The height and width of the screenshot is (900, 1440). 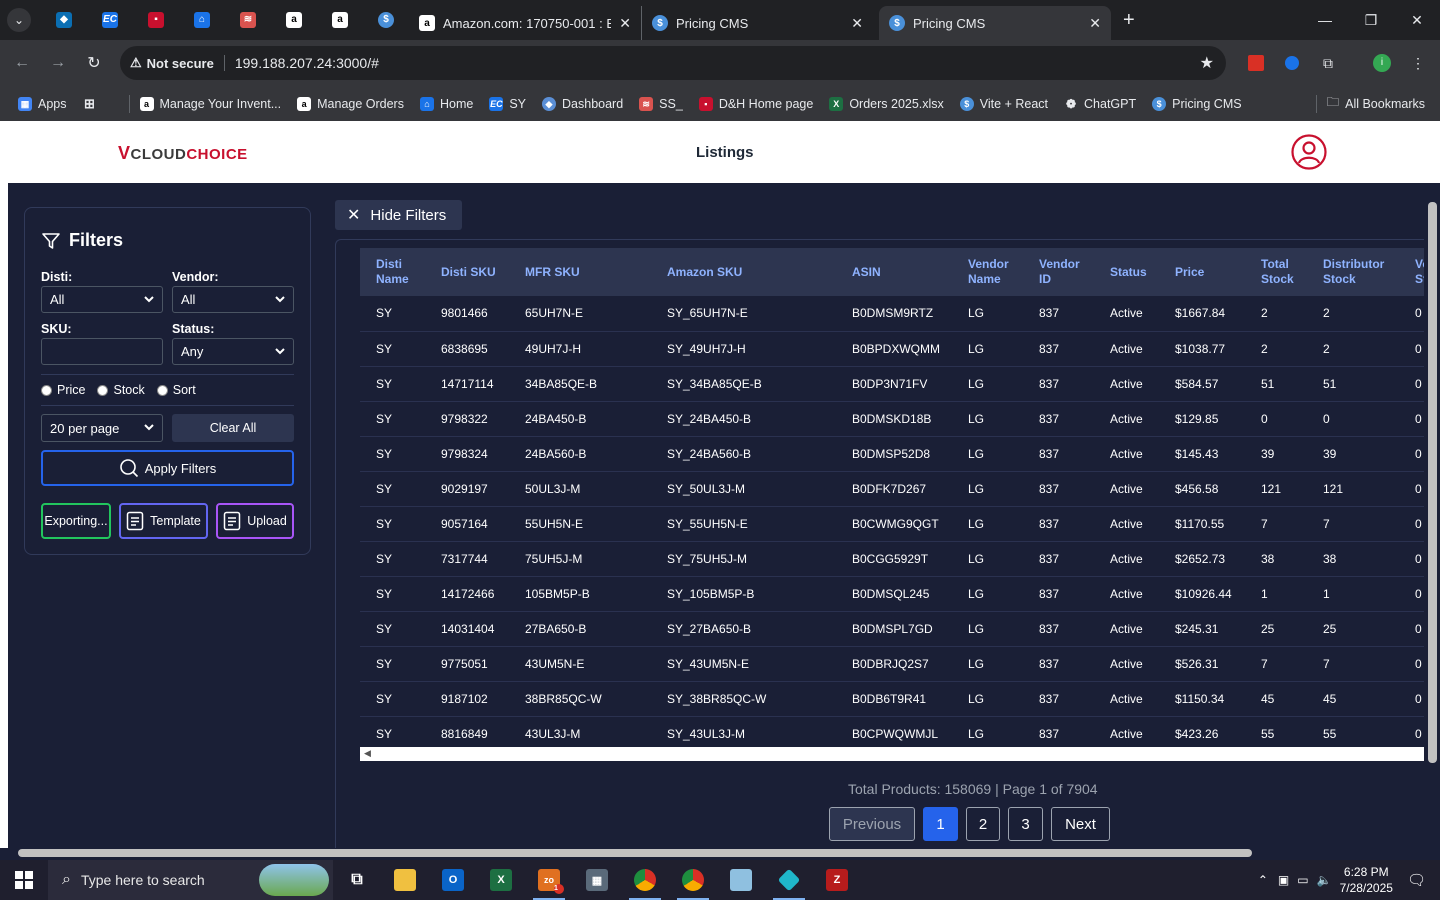 What do you see at coordinates (1003, 103) in the screenshot?
I see `bookmark-vite-react: $ Vite + React` at bounding box center [1003, 103].